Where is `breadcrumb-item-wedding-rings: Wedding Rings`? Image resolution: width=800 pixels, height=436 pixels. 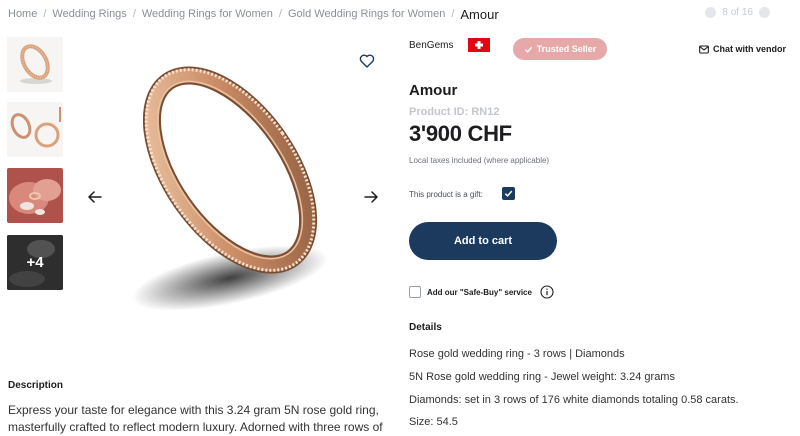 breadcrumb-item-wedding-rings: Wedding Rings is located at coordinates (89, 14).